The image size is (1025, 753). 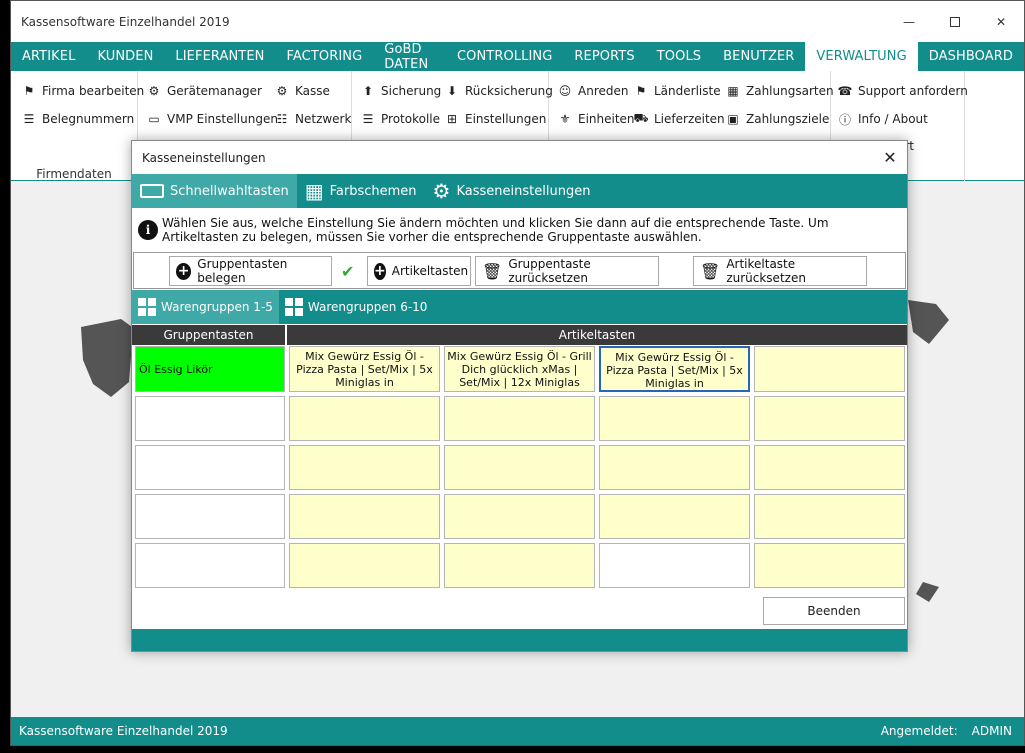 I want to click on protokolle-label: Protokolle, so click(x=410, y=119).